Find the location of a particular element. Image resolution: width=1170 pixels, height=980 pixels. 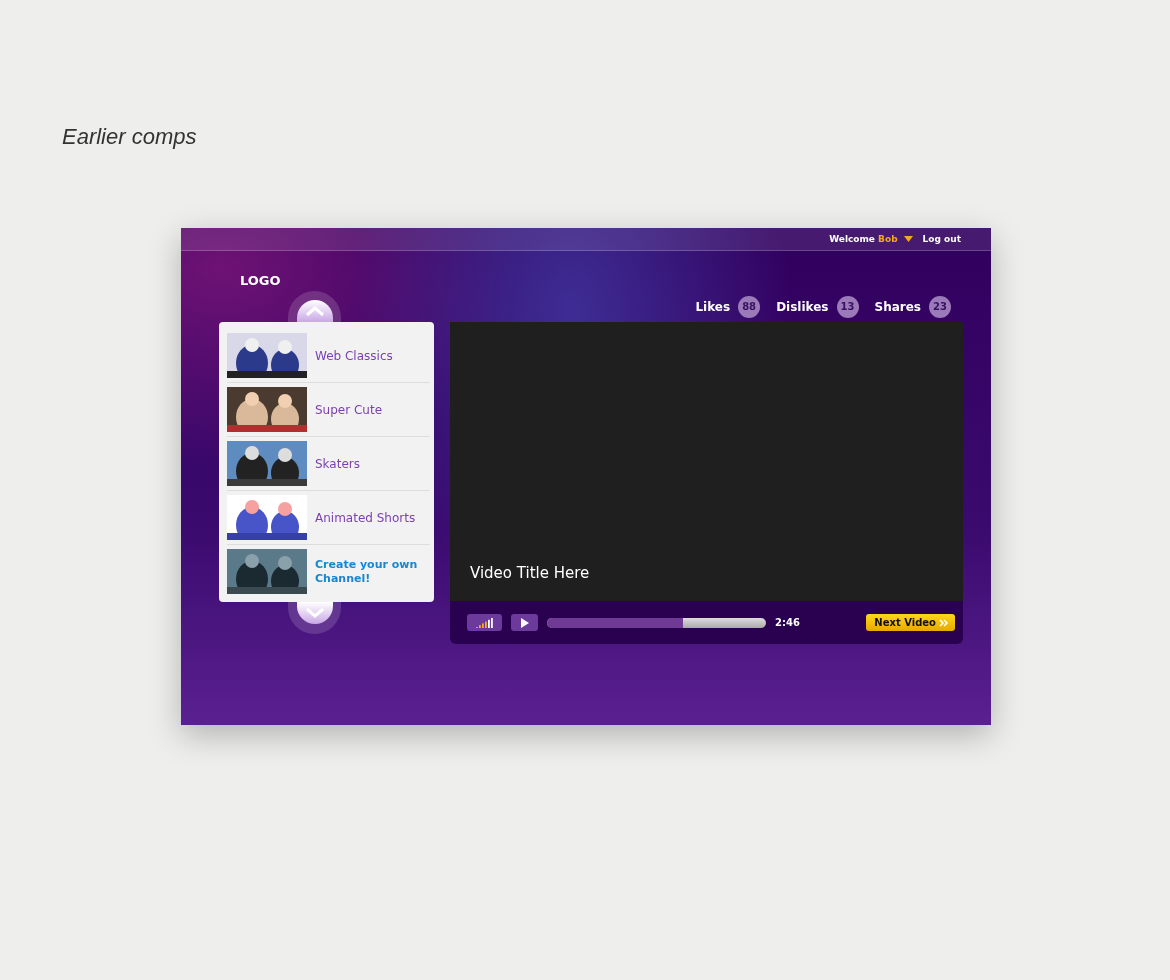

stat-count: 23 is located at coordinates (940, 306).